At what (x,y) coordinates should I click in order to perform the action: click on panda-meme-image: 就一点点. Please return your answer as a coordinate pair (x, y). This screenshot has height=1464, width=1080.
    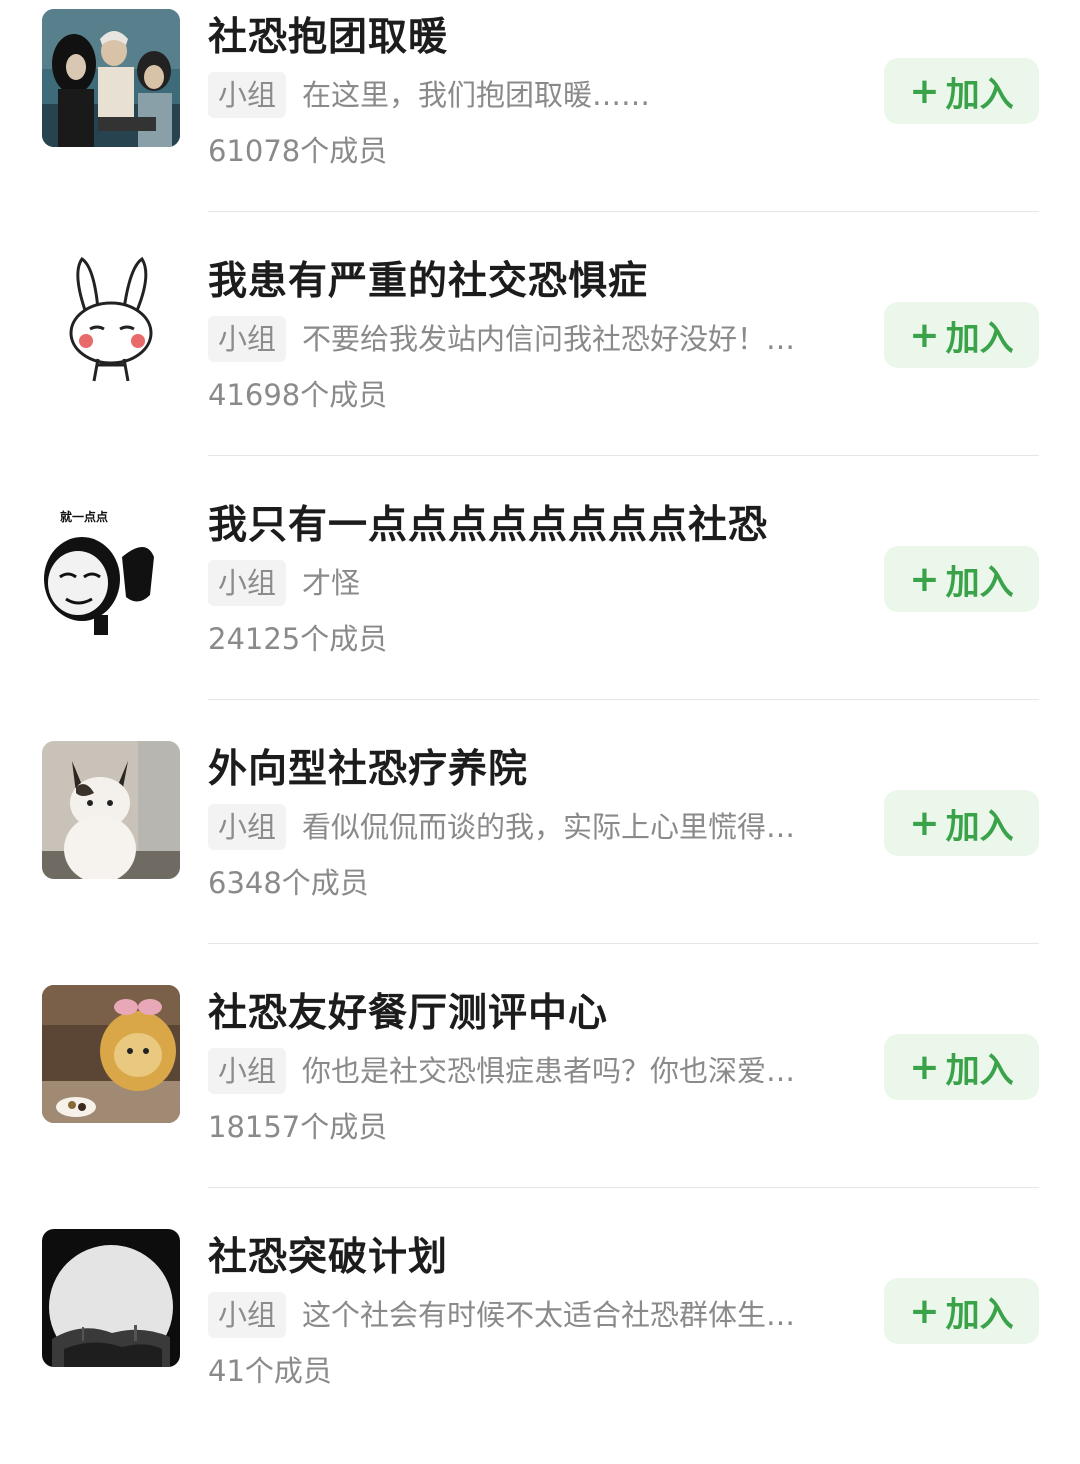
    Looking at the image, I should click on (111, 566).